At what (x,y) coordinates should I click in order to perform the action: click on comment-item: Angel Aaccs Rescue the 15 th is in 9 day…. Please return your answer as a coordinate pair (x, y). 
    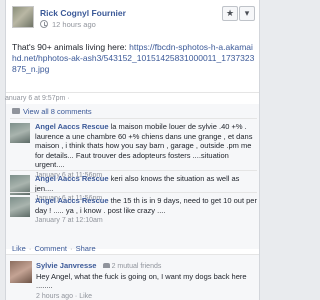
    Looking at the image, I should click on (133, 209).